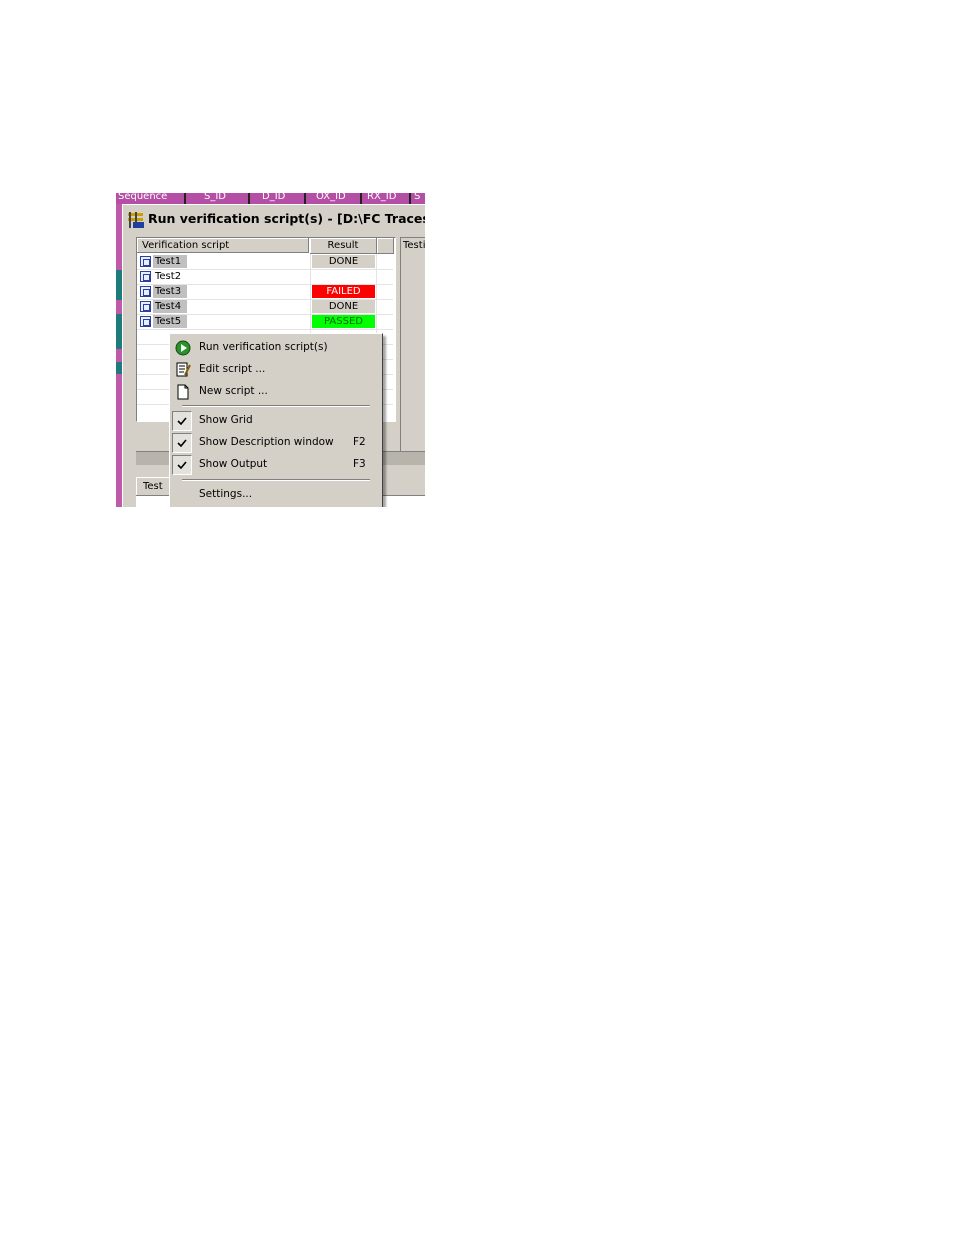 The width and height of the screenshot is (954, 1235). Describe the element at coordinates (265, 262) in the screenshot. I see `script-row: Test1 DONE` at that location.